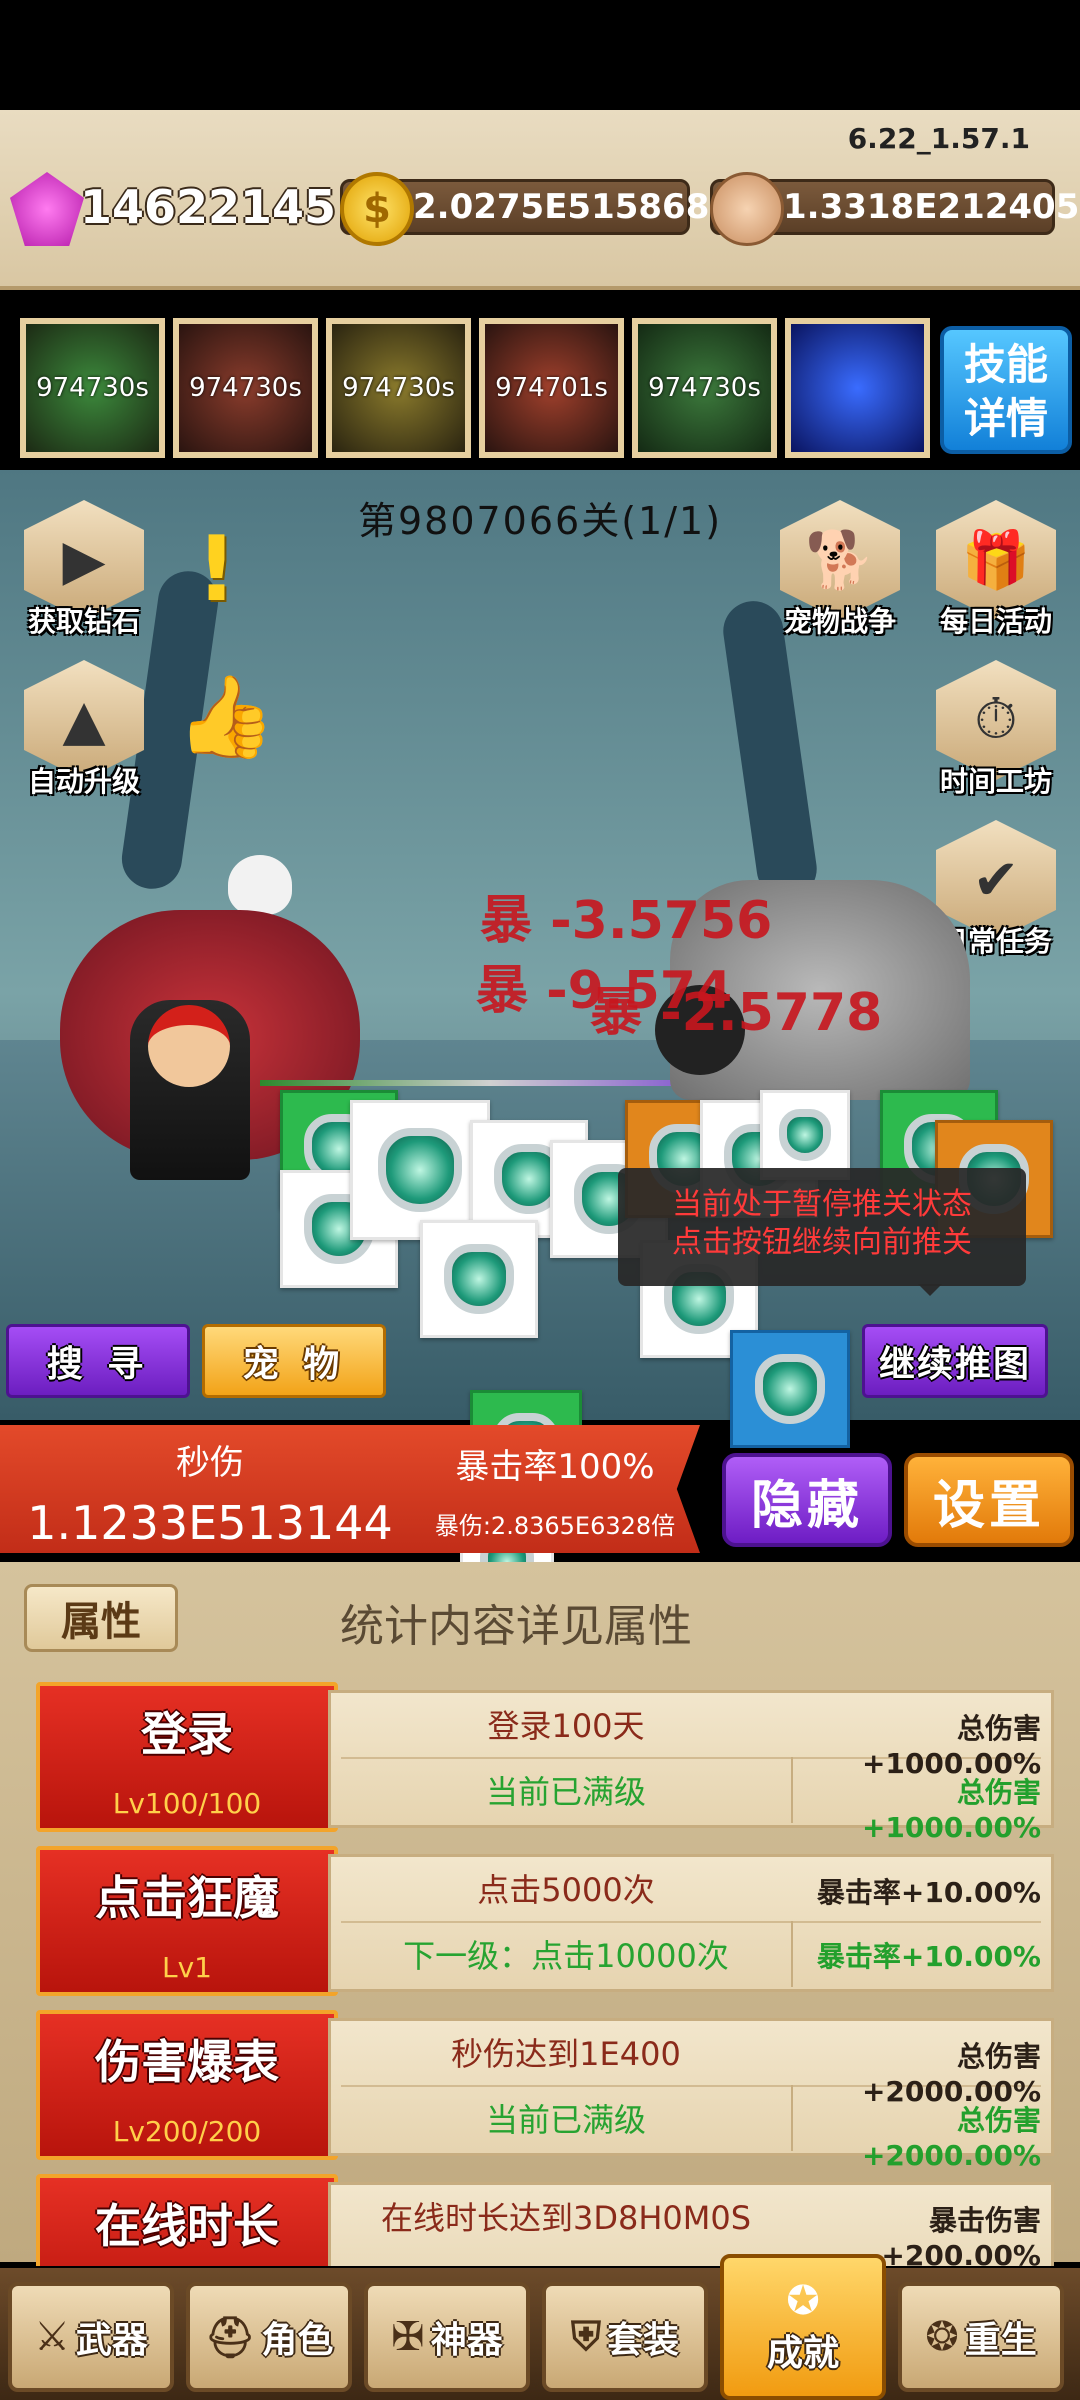  Describe the element at coordinates (540, 55) in the screenshot. I see `status-bar` at that location.